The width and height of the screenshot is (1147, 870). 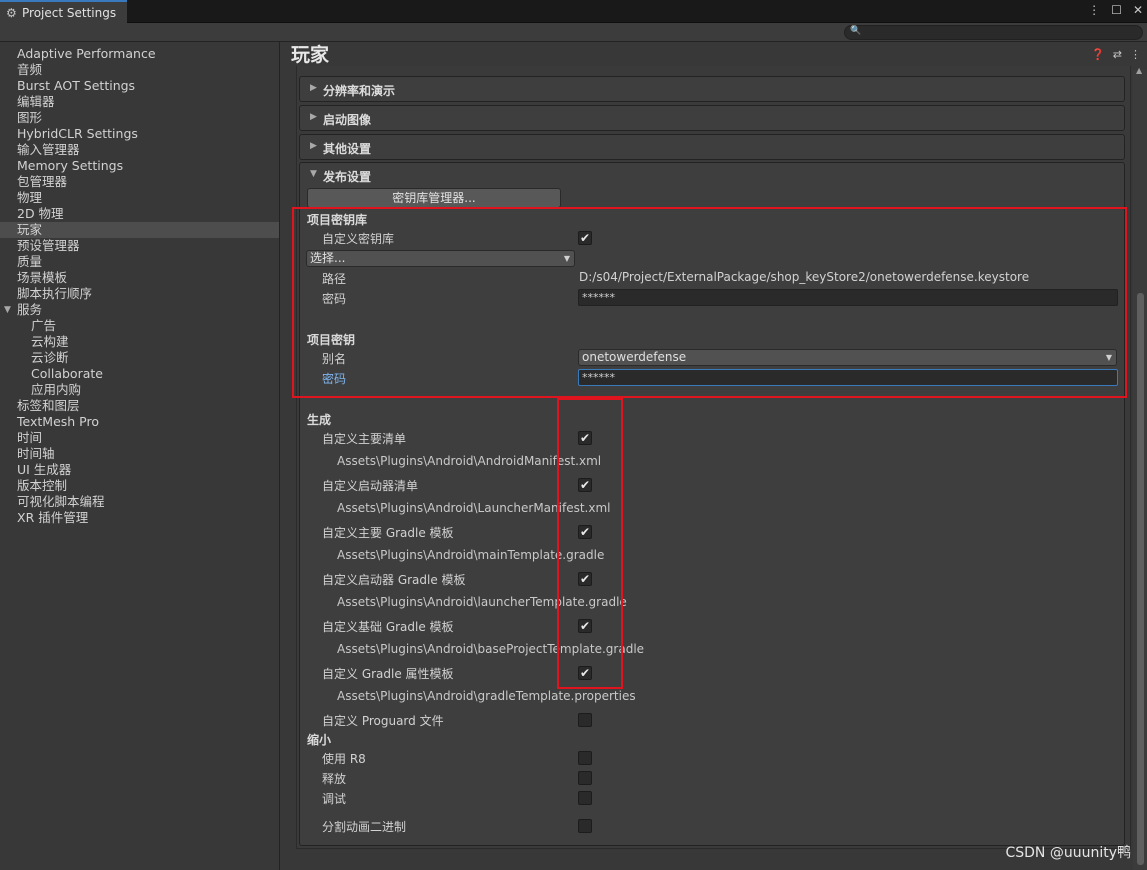 I want to click on search-icon: 🔍, so click(x=856, y=31).